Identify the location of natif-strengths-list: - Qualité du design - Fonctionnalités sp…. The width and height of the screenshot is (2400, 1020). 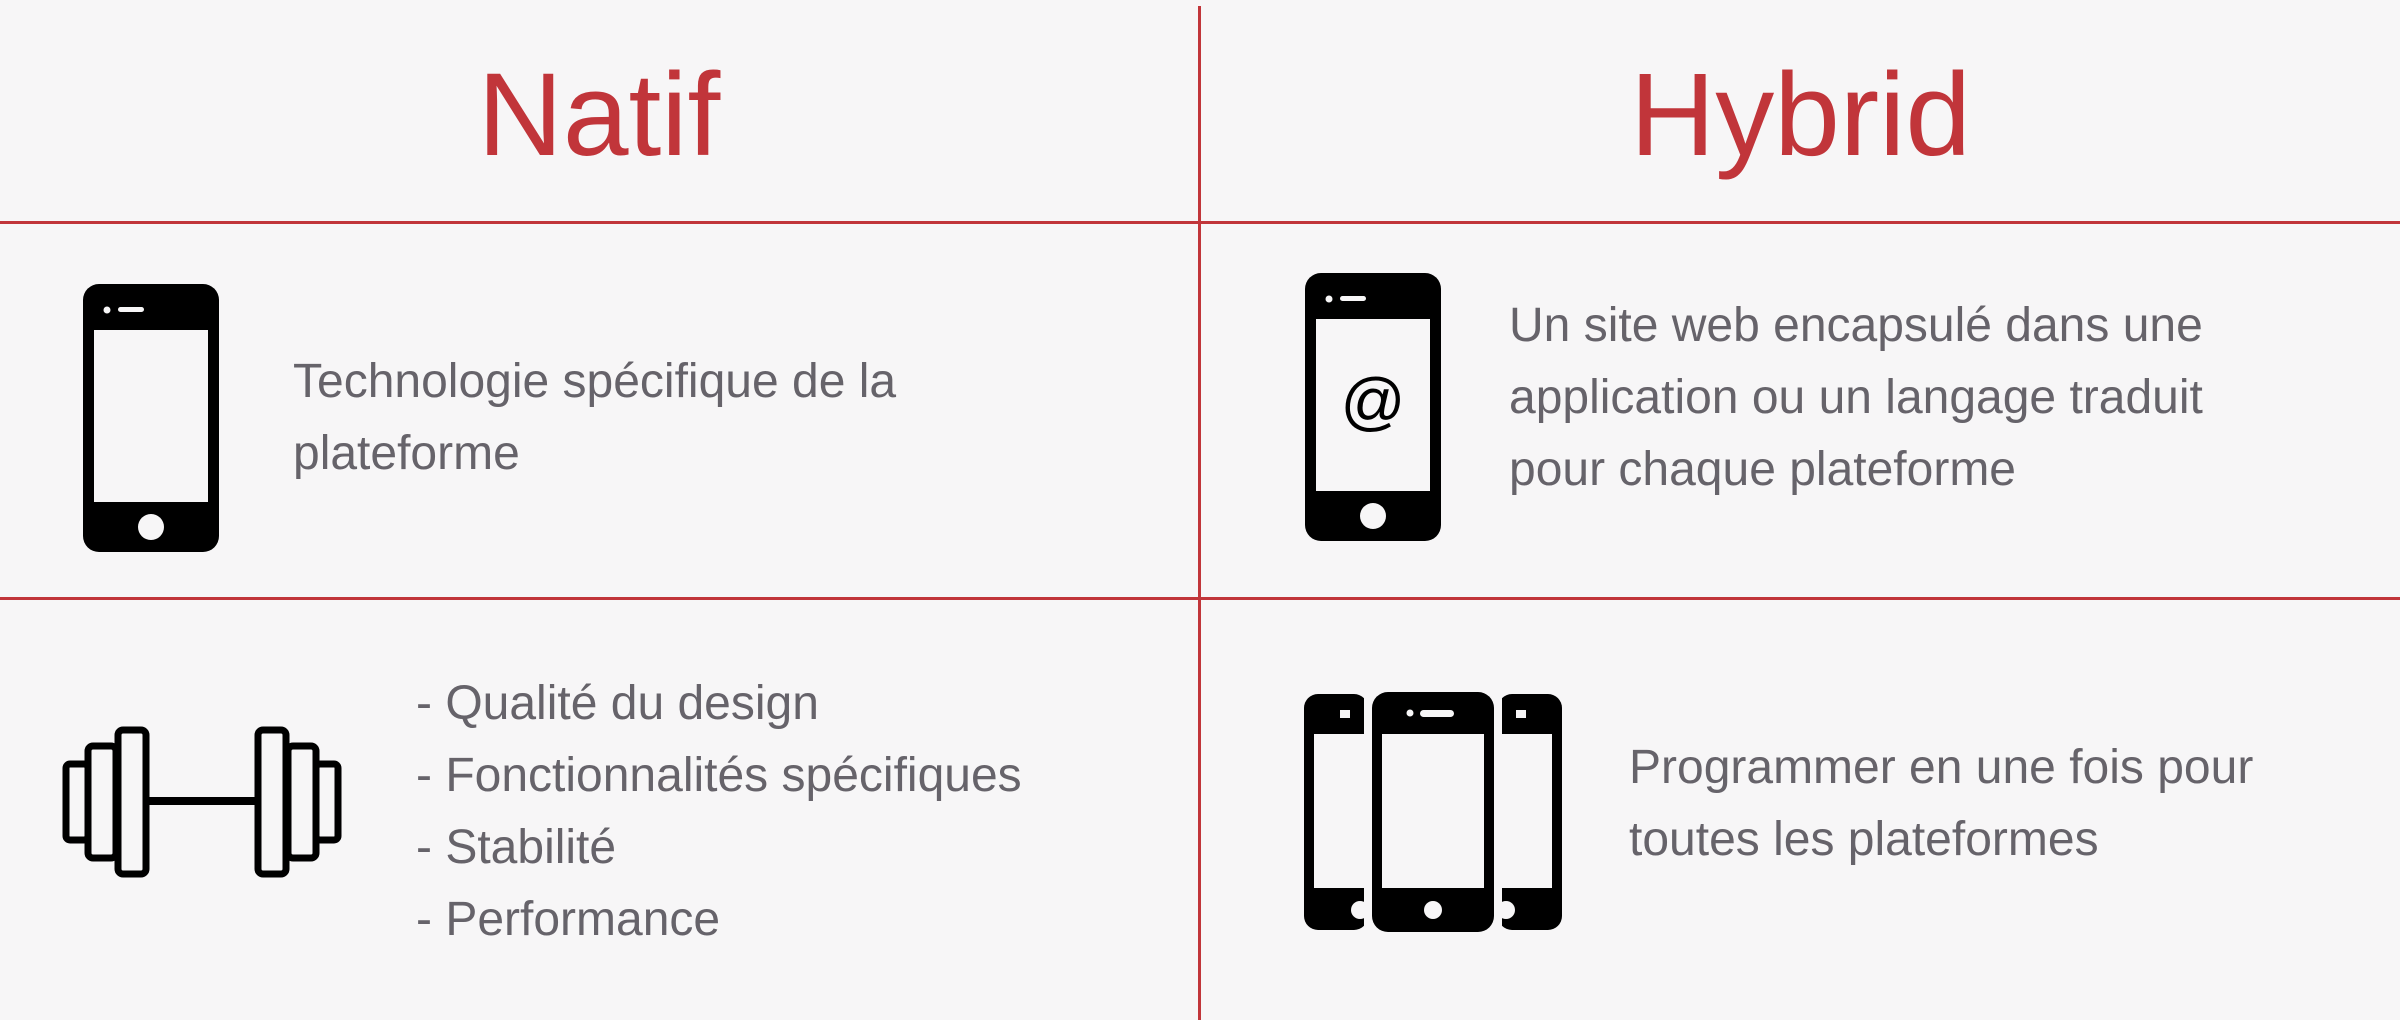
(719, 812).